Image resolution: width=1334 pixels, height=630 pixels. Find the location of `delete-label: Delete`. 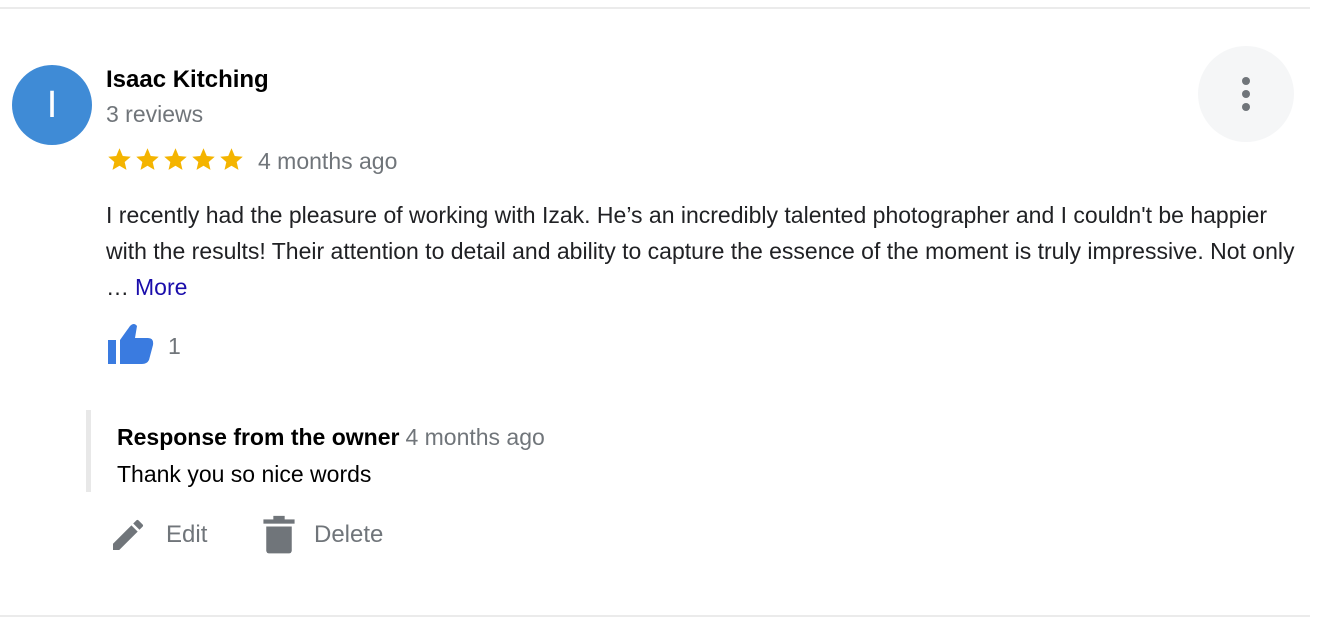

delete-label: Delete is located at coordinates (349, 534).